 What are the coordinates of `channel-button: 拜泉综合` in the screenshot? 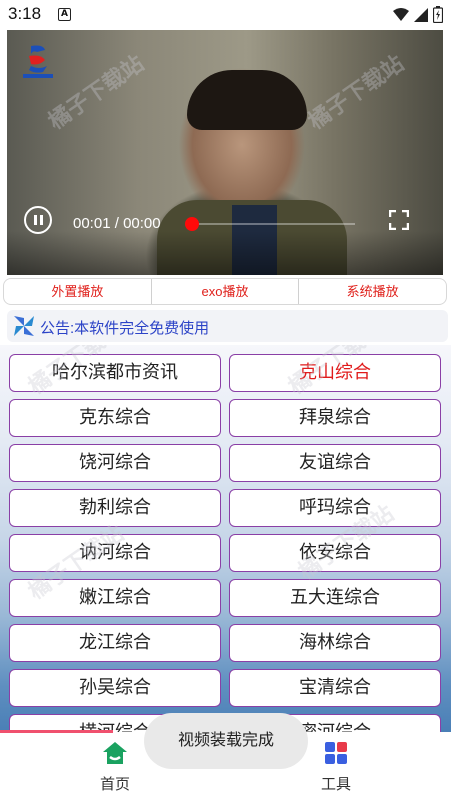 It's located at (335, 418).